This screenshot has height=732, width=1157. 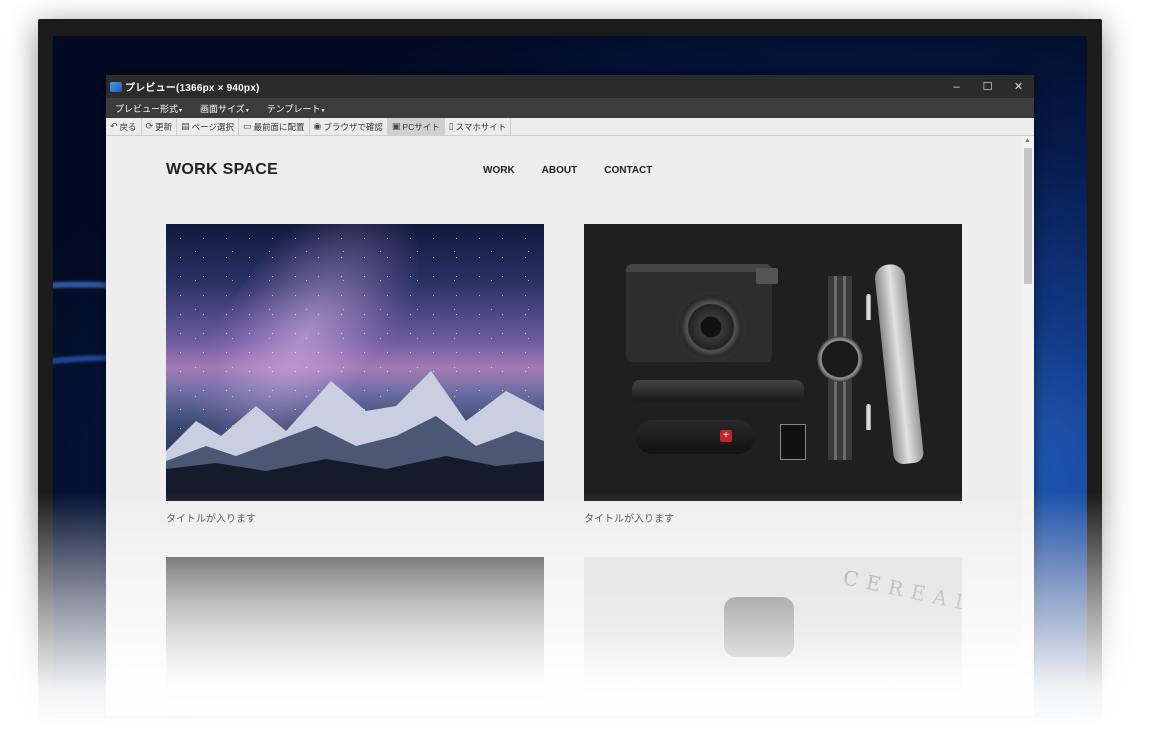 What do you see at coordinates (355, 636) in the screenshot?
I see `work-card-faded` at bounding box center [355, 636].